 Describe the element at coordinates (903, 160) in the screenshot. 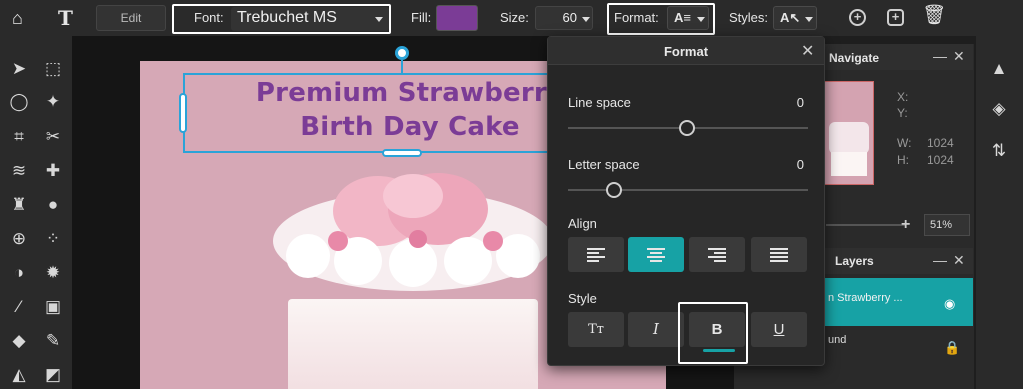

I see `h-label: H:` at that location.